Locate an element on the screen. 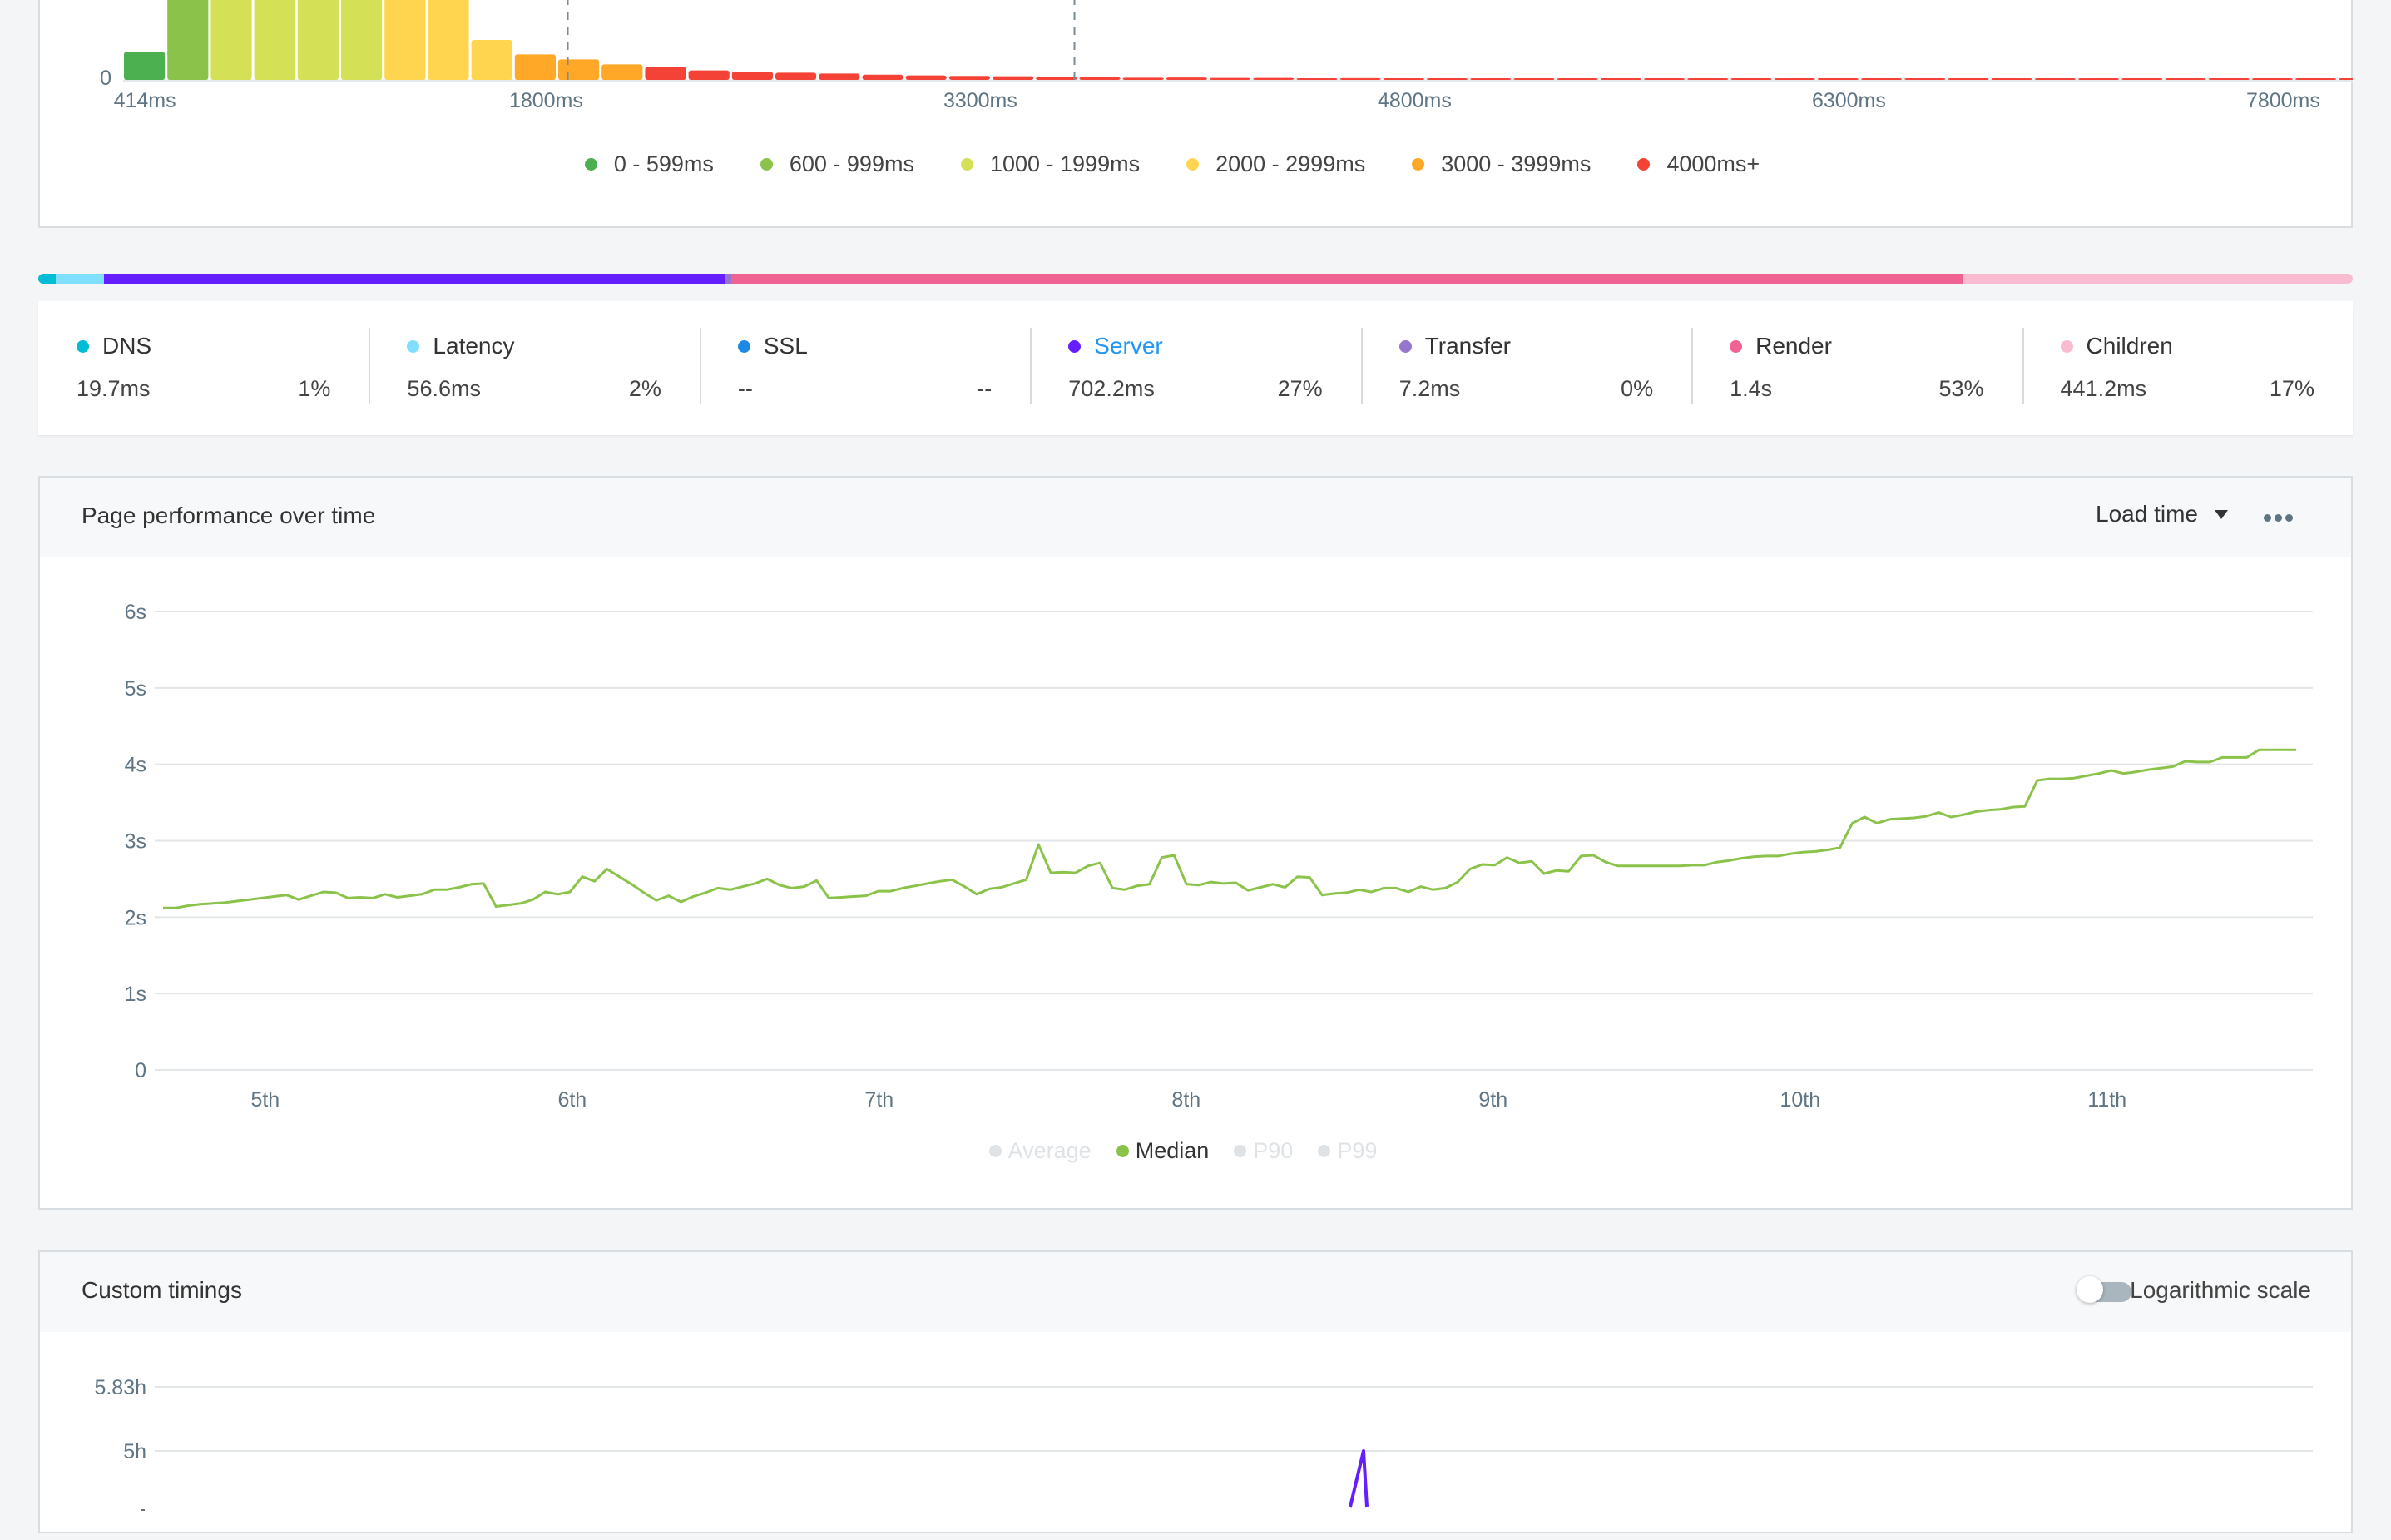 This screenshot has height=1540, width=2391. legend-item: 4000ms+ is located at coordinates (1699, 164).